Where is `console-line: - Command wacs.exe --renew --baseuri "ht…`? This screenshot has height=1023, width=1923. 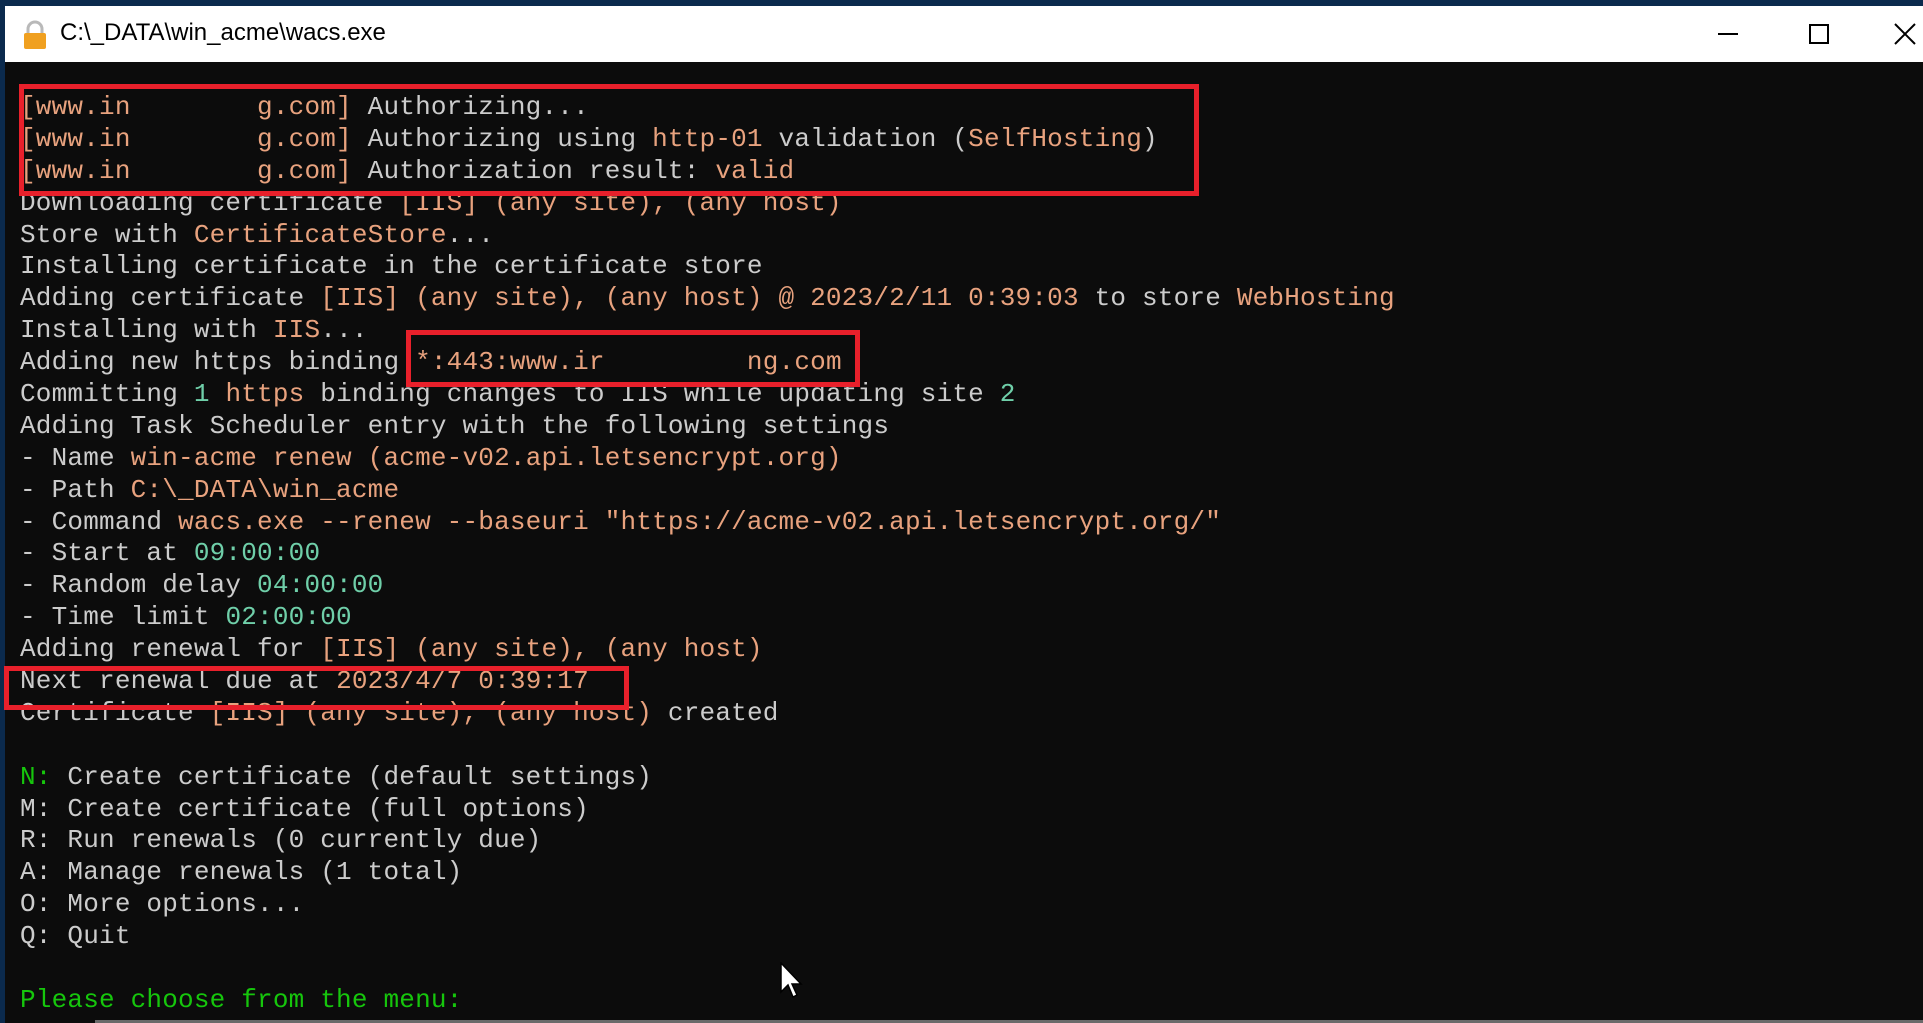 console-line: - Command wacs.exe --renew --baseuri "ht… is located at coordinates (707, 523).